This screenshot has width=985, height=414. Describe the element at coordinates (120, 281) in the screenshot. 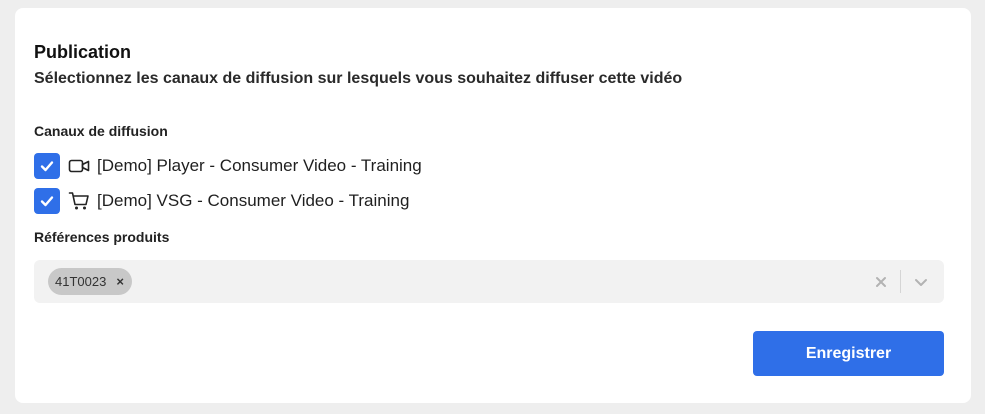

I see `remove-tag-button: ×` at that location.